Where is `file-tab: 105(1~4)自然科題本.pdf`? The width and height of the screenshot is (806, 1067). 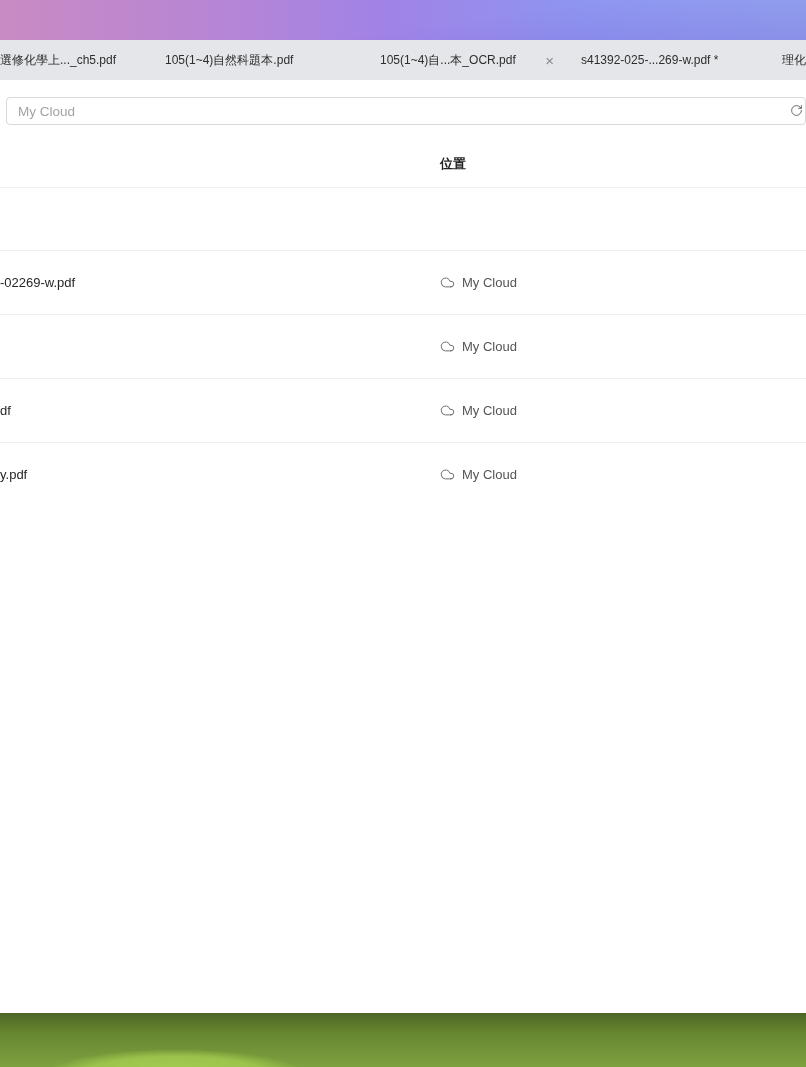 file-tab: 105(1~4)自然科題本.pdf is located at coordinates (257, 60).